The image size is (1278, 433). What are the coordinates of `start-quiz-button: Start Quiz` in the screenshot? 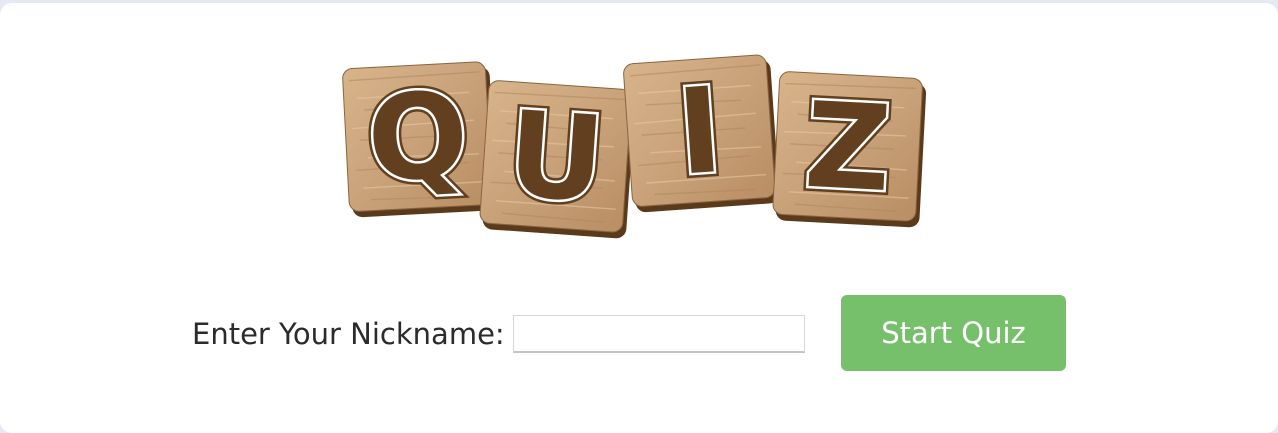 It's located at (953, 333).